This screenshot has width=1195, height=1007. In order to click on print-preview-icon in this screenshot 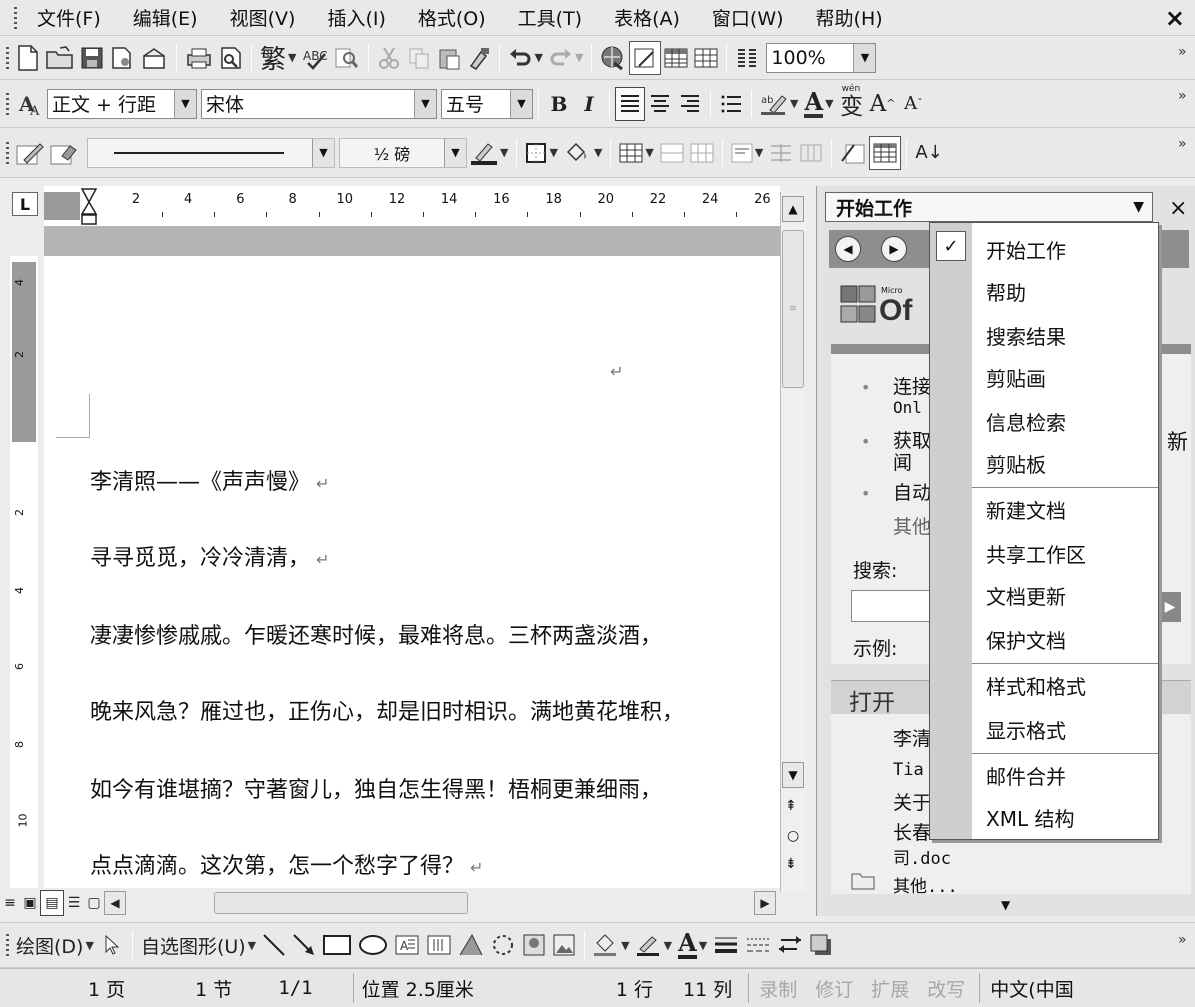, I will do `click(231, 58)`.